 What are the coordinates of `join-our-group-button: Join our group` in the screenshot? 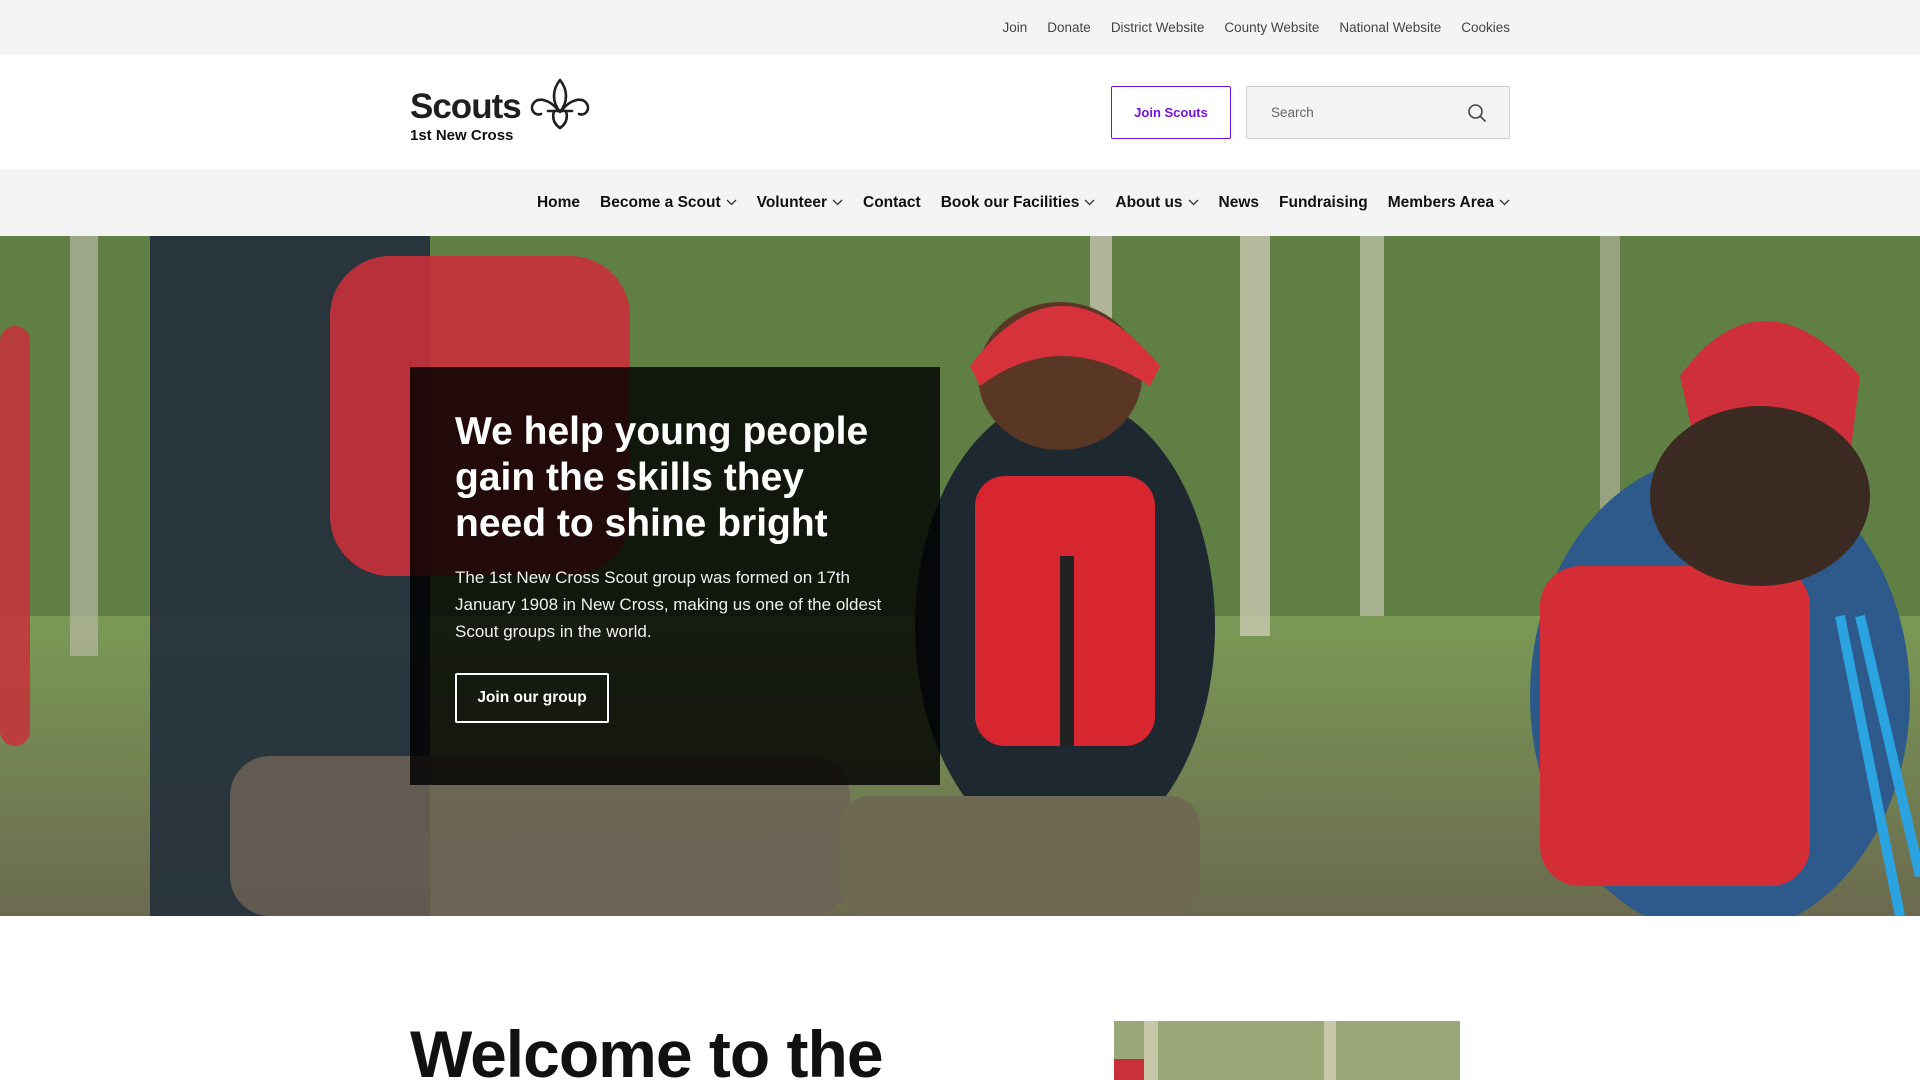 It's located at (532, 698).